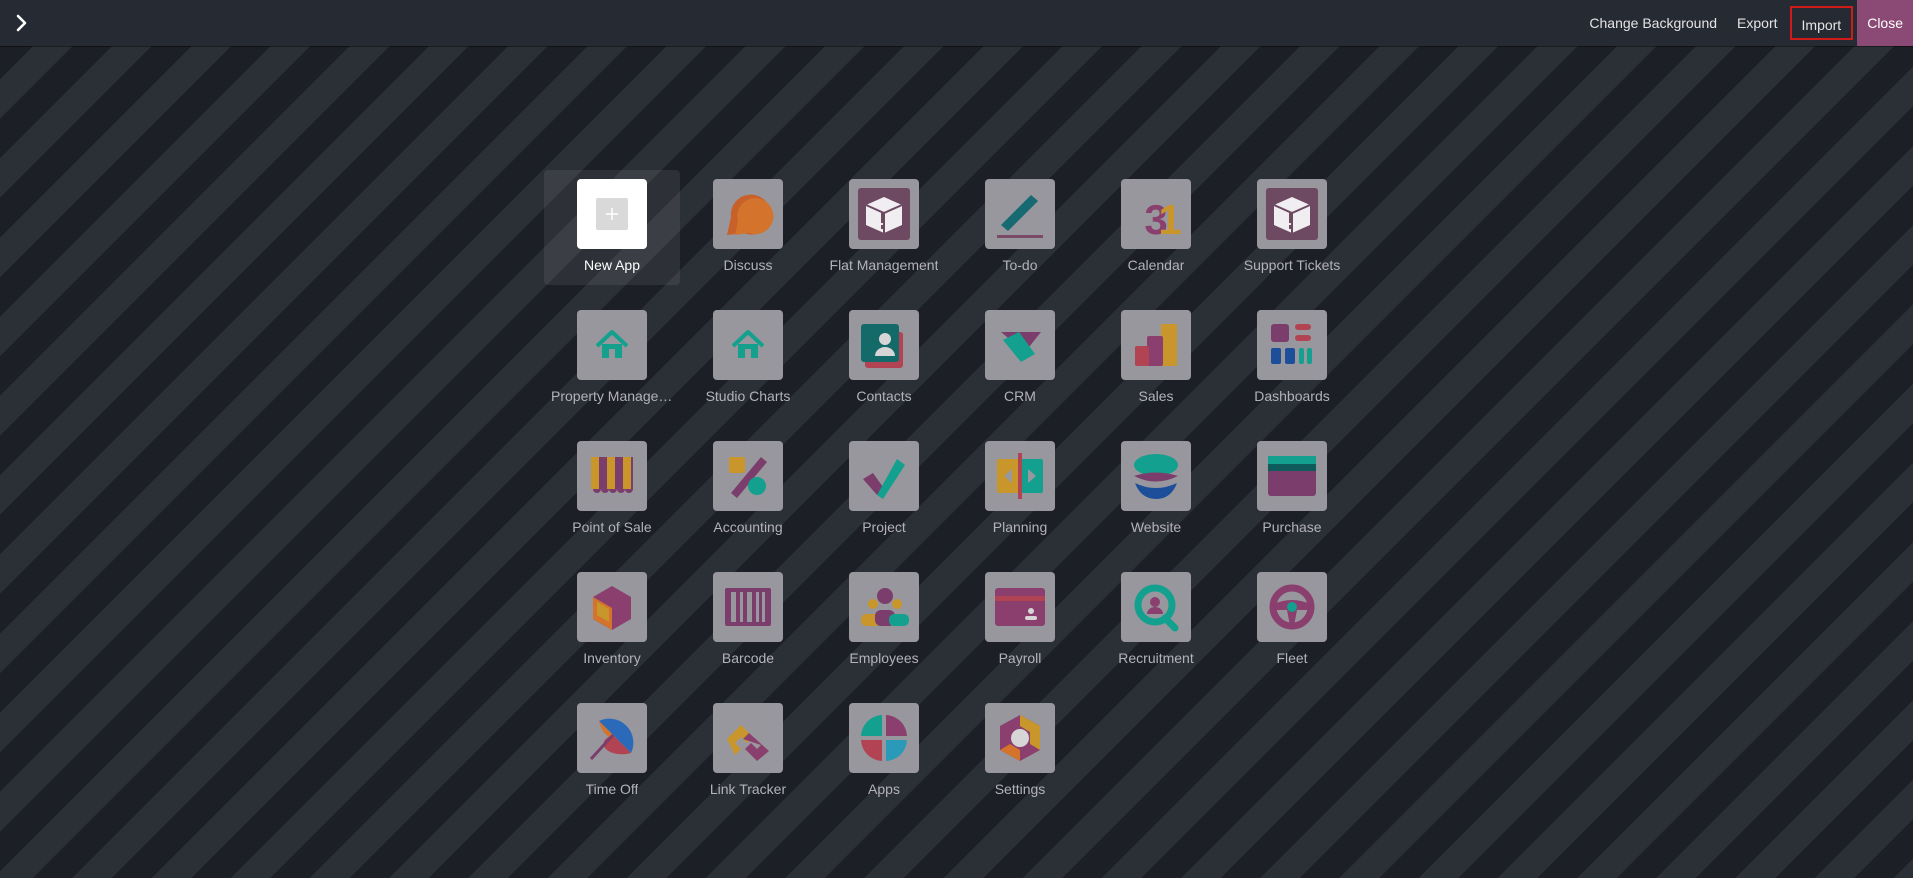  What do you see at coordinates (748, 214) in the screenshot?
I see `chat-bubble-icon` at bounding box center [748, 214].